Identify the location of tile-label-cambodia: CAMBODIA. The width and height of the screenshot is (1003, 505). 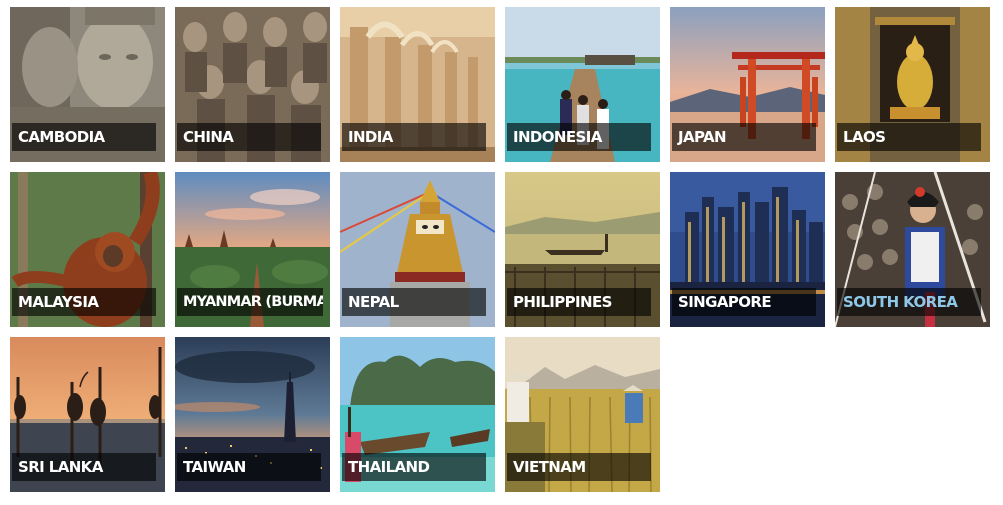
(84, 137).